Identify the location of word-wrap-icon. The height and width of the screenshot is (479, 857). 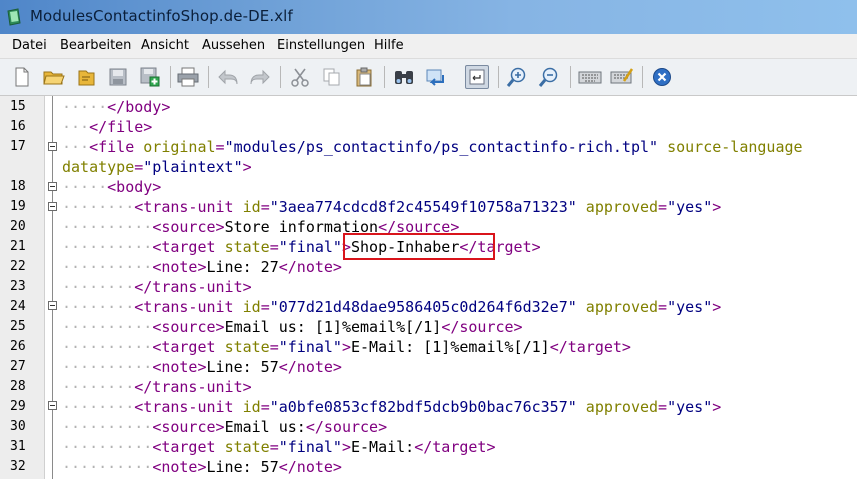
(477, 77).